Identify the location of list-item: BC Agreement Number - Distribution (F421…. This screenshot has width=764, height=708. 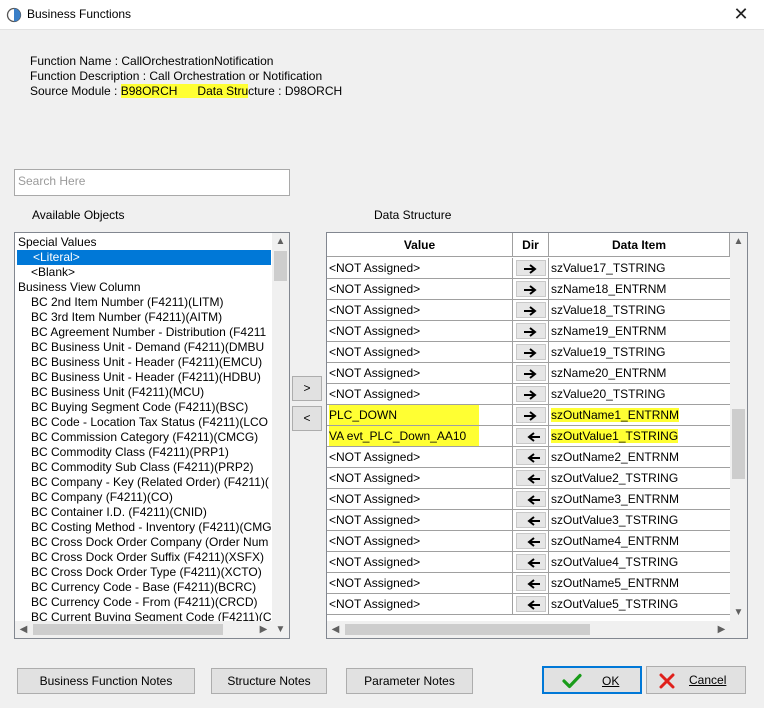
(144, 332).